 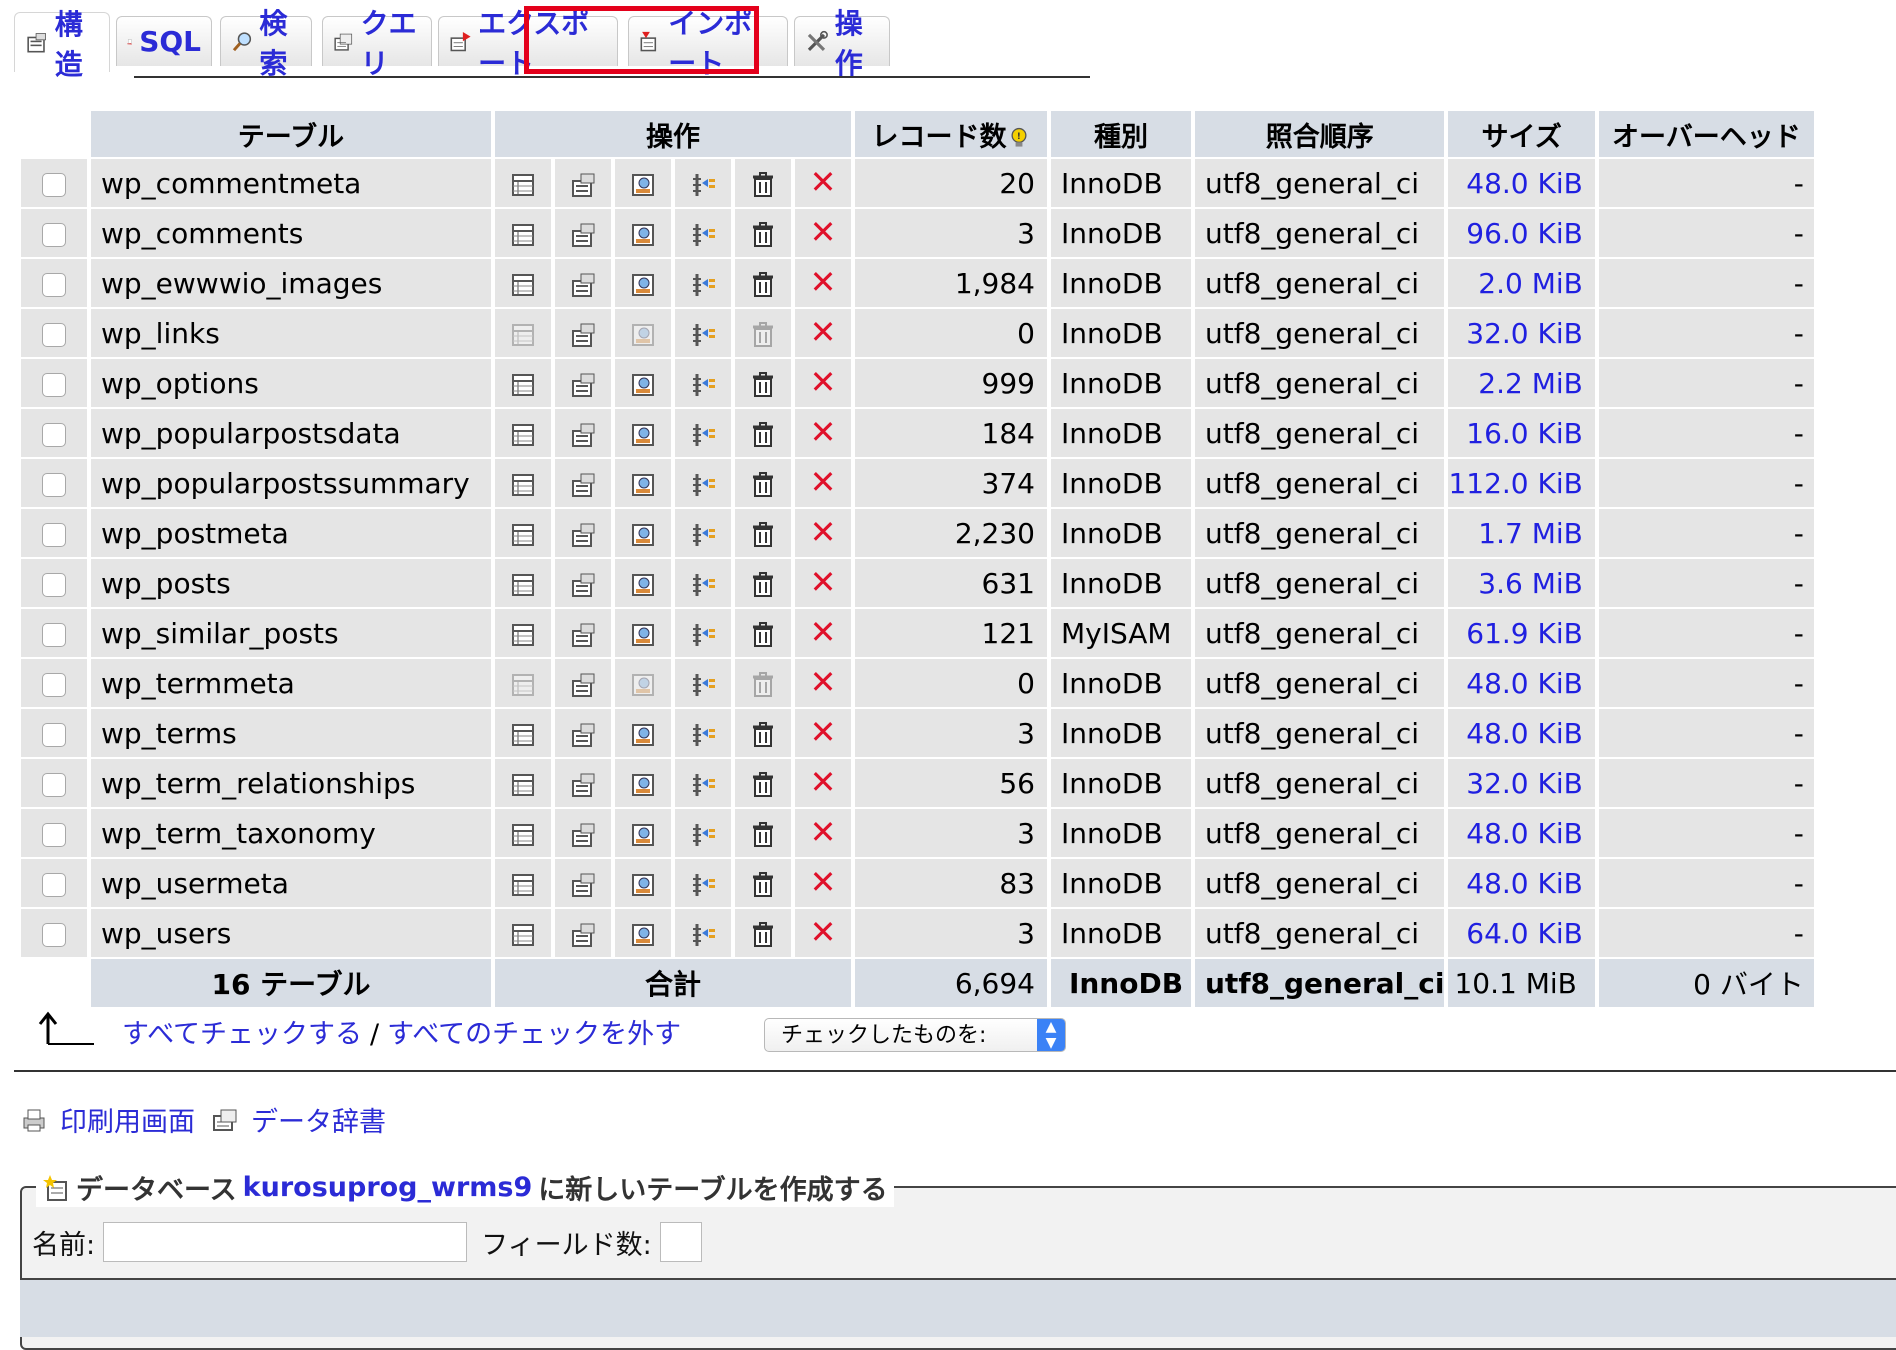 I want to click on tab-structure: 構造, so click(x=62, y=44).